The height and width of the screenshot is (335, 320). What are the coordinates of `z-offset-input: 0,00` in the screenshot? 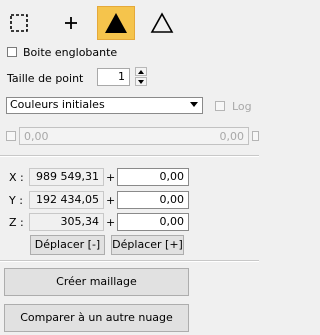 It's located at (153, 222).